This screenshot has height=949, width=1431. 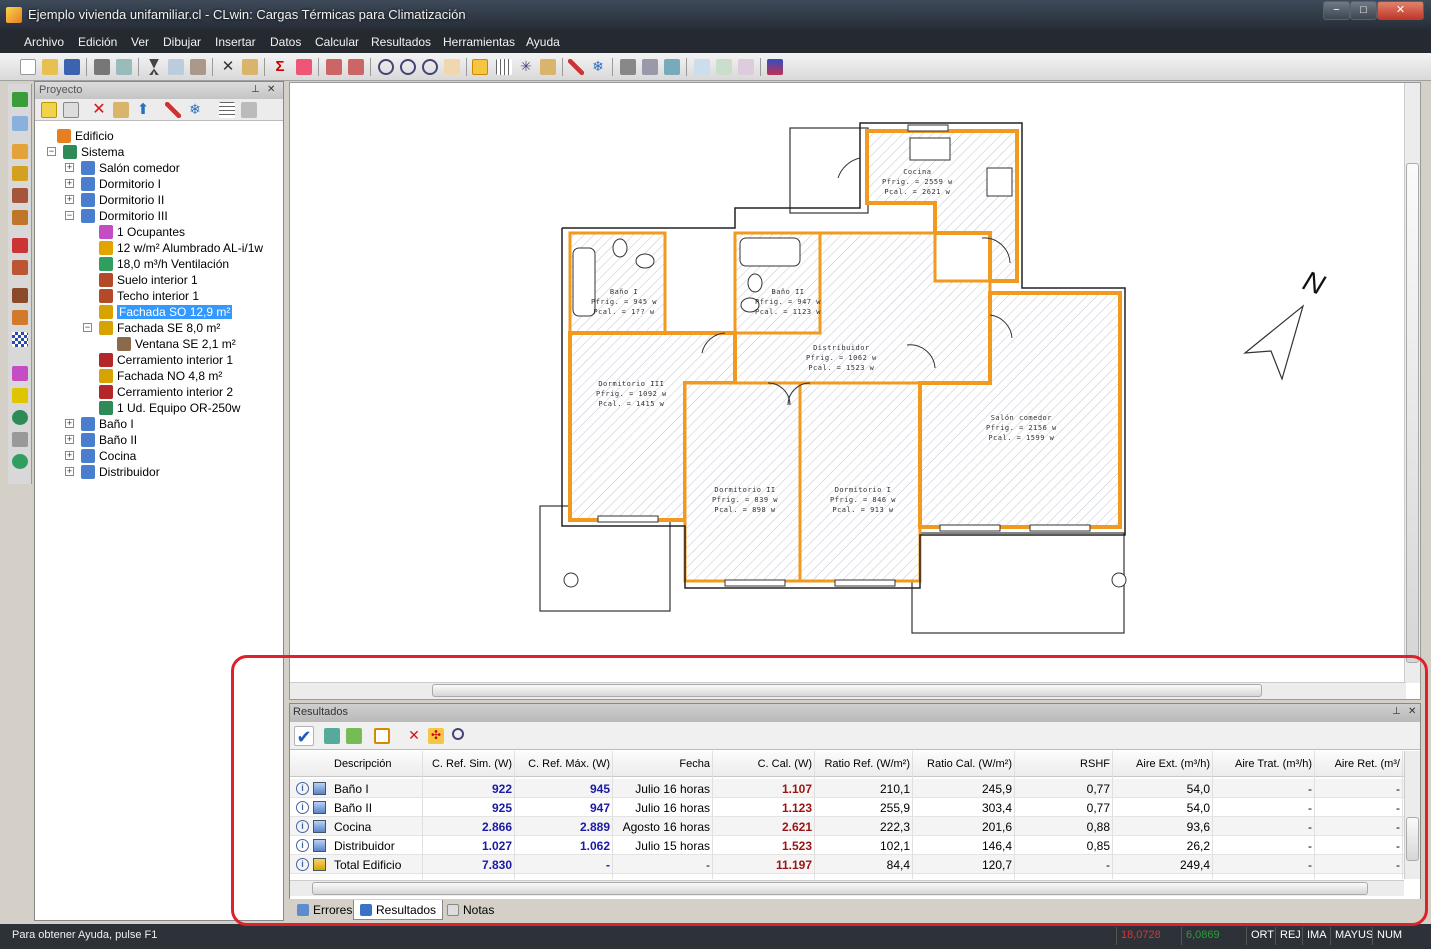 What do you see at coordinates (20, 373) in the screenshot?
I see `occupants-tool-icon` at bounding box center [20, 373].